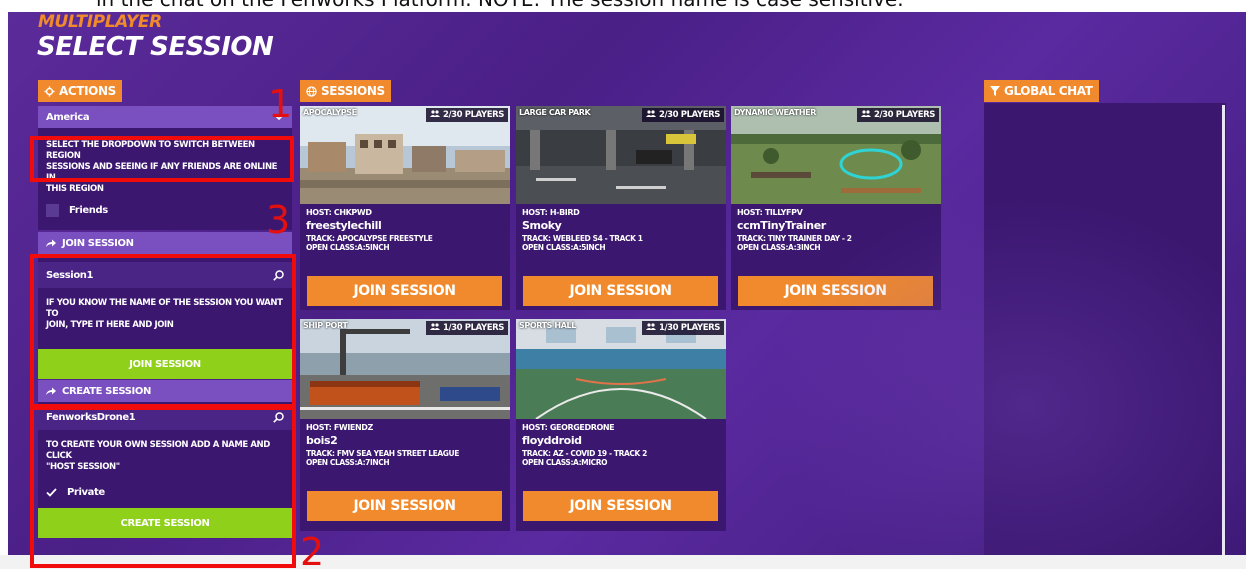 The height and width of the screenshot is (569, 1246). Describe the element at coordinates (836, 155) in the screenshot. I see `session-thumbnail: DYNAMIC WEATHER 2/30 PLAYERS` at that location.